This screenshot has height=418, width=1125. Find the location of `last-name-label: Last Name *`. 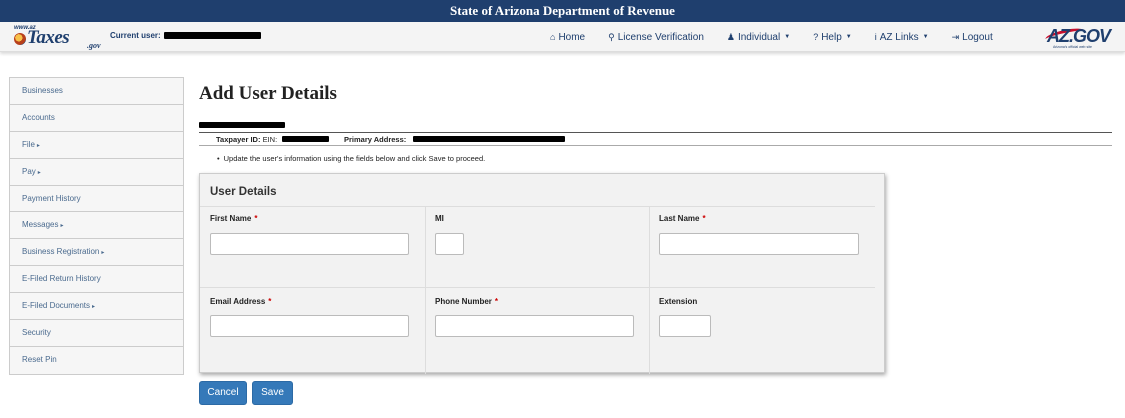

last-name-label: Last Name * is located at coordinates (682, 218).